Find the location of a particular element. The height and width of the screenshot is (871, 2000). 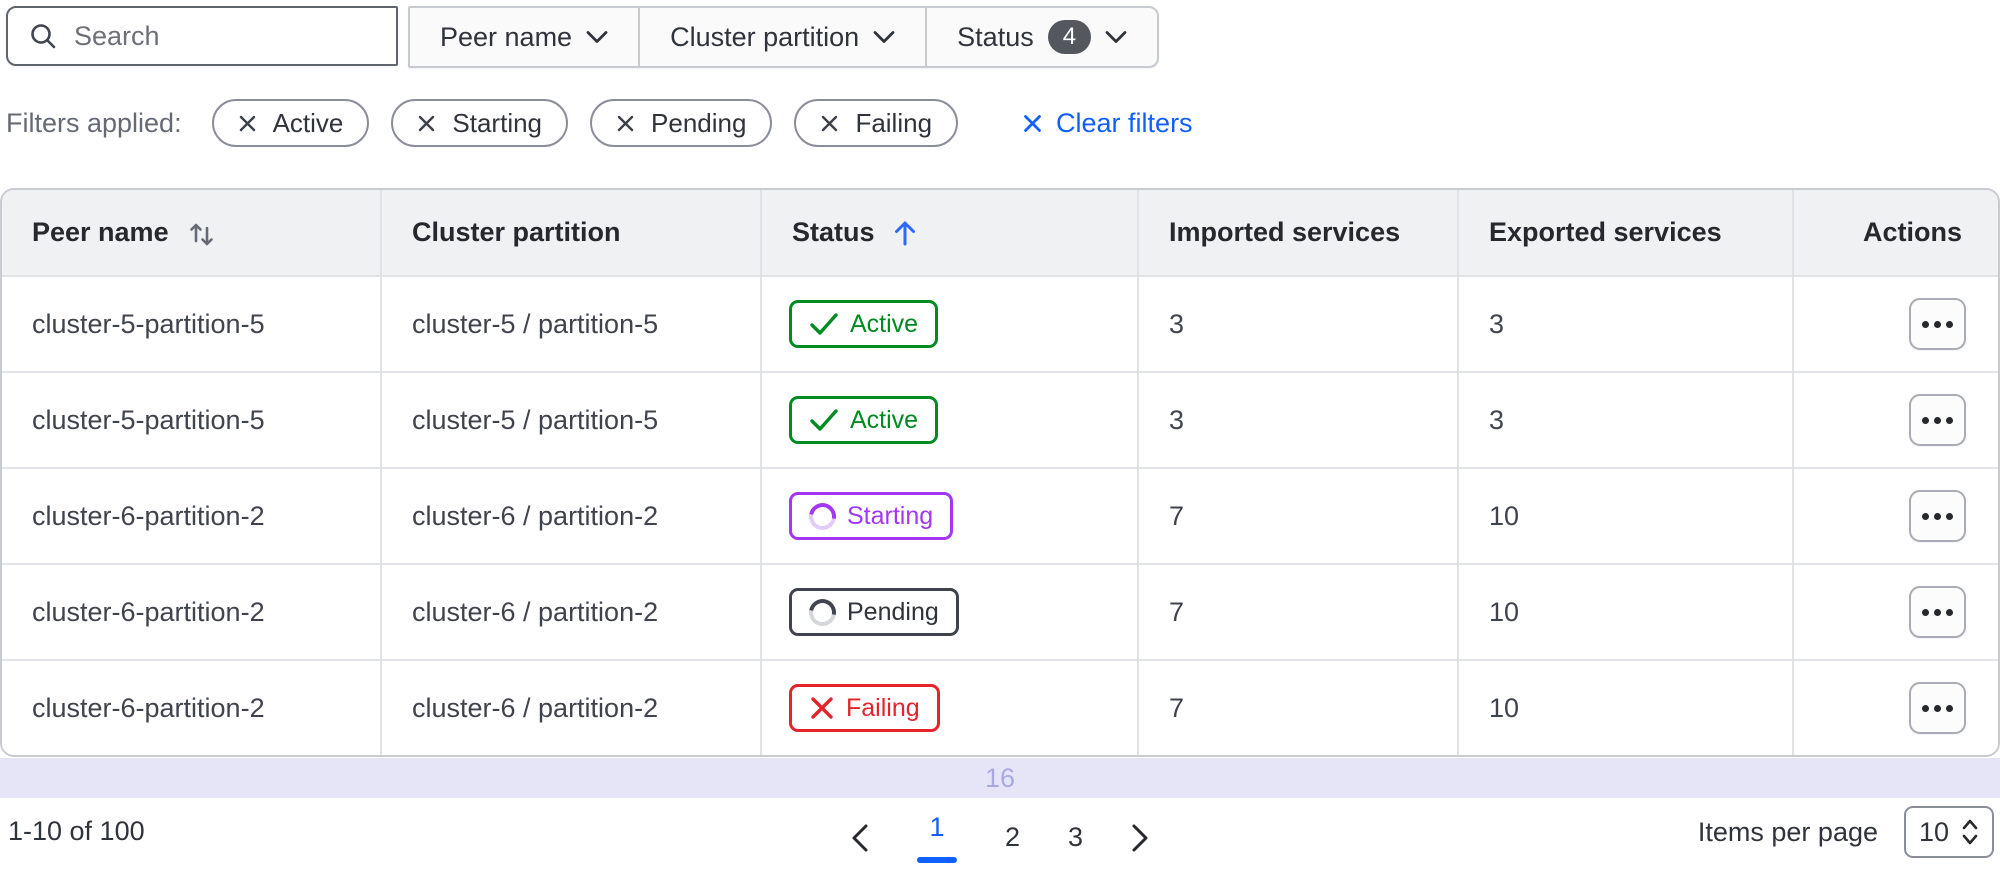

status-label: Failing is located at coordinates (883, 707).